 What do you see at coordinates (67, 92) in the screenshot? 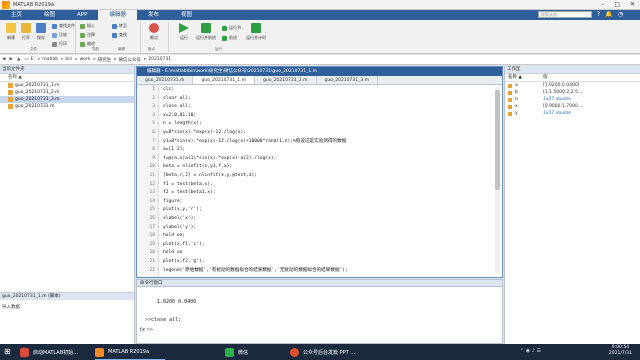
I see `file-item: guo_20210731_2.m` at bounding box center [67, 92].